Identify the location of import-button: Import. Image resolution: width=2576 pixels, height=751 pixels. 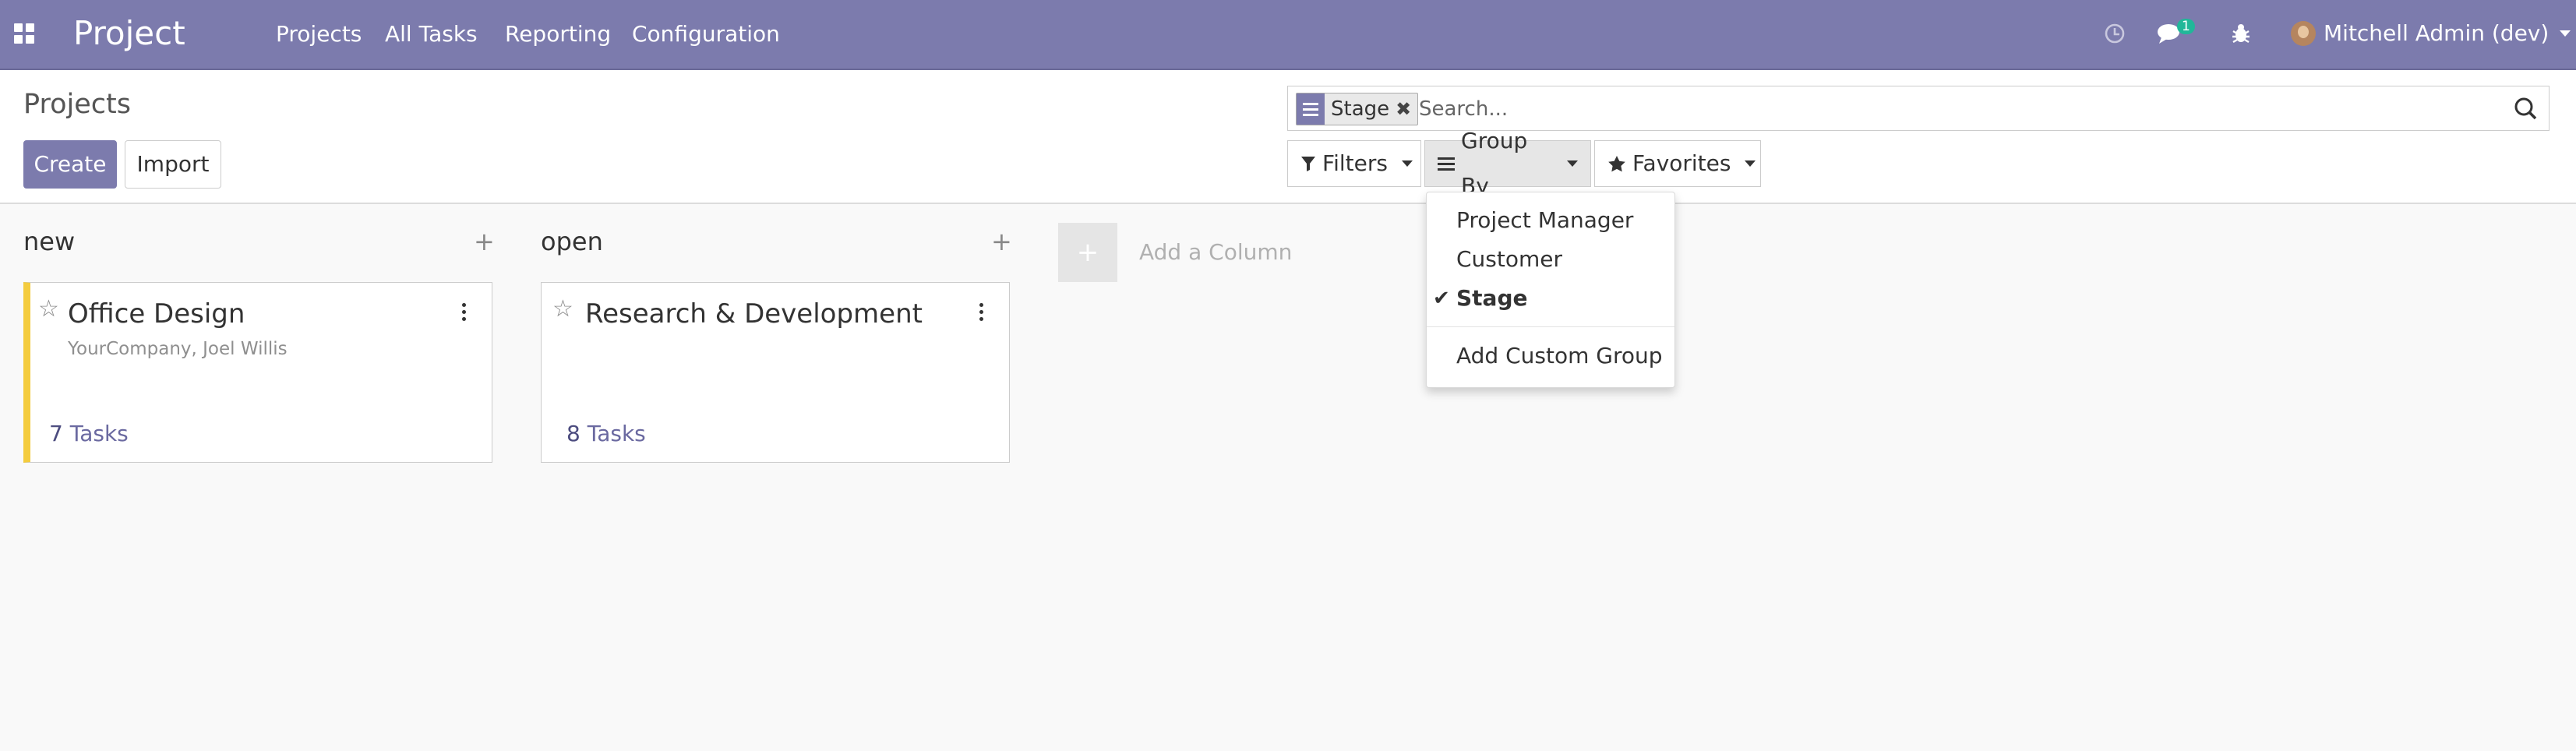
(173, 165).